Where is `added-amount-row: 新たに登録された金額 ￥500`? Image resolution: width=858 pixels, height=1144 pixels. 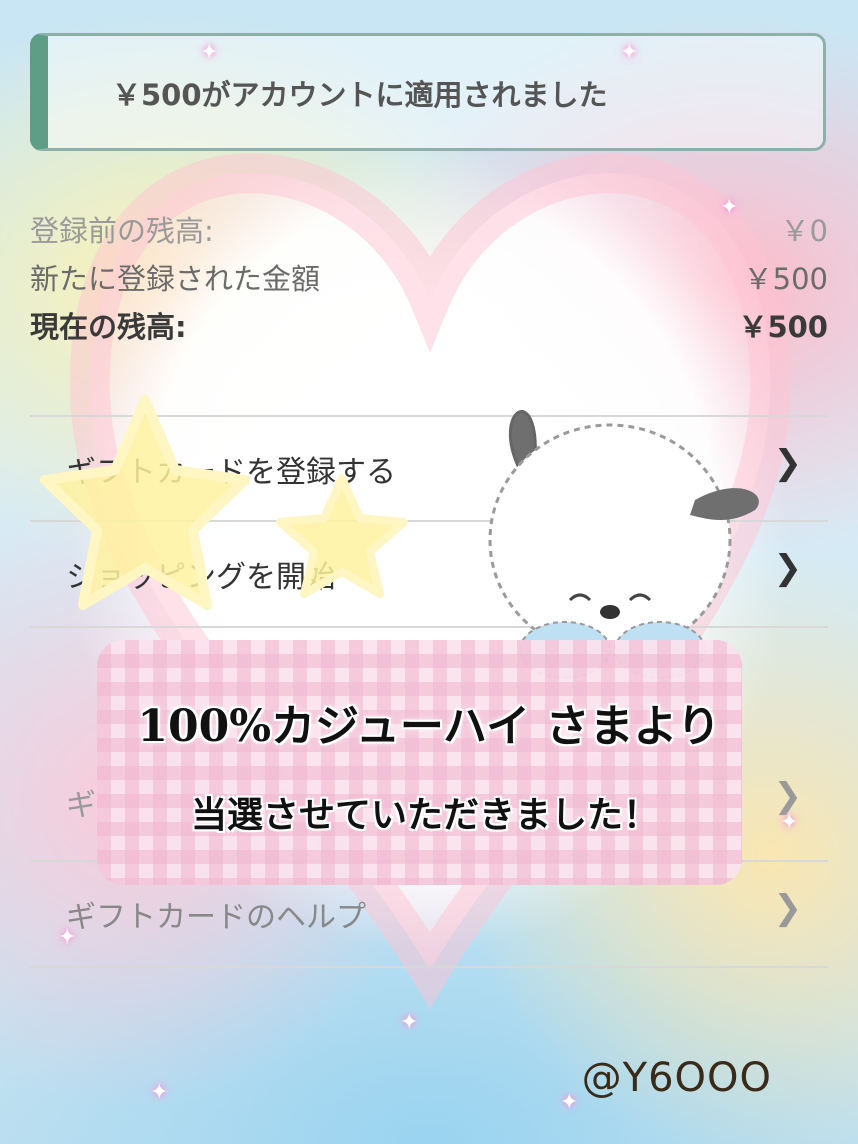
added-amount-row: 新たに登録された金額 ￥500 is located at coordinates (429, 277).